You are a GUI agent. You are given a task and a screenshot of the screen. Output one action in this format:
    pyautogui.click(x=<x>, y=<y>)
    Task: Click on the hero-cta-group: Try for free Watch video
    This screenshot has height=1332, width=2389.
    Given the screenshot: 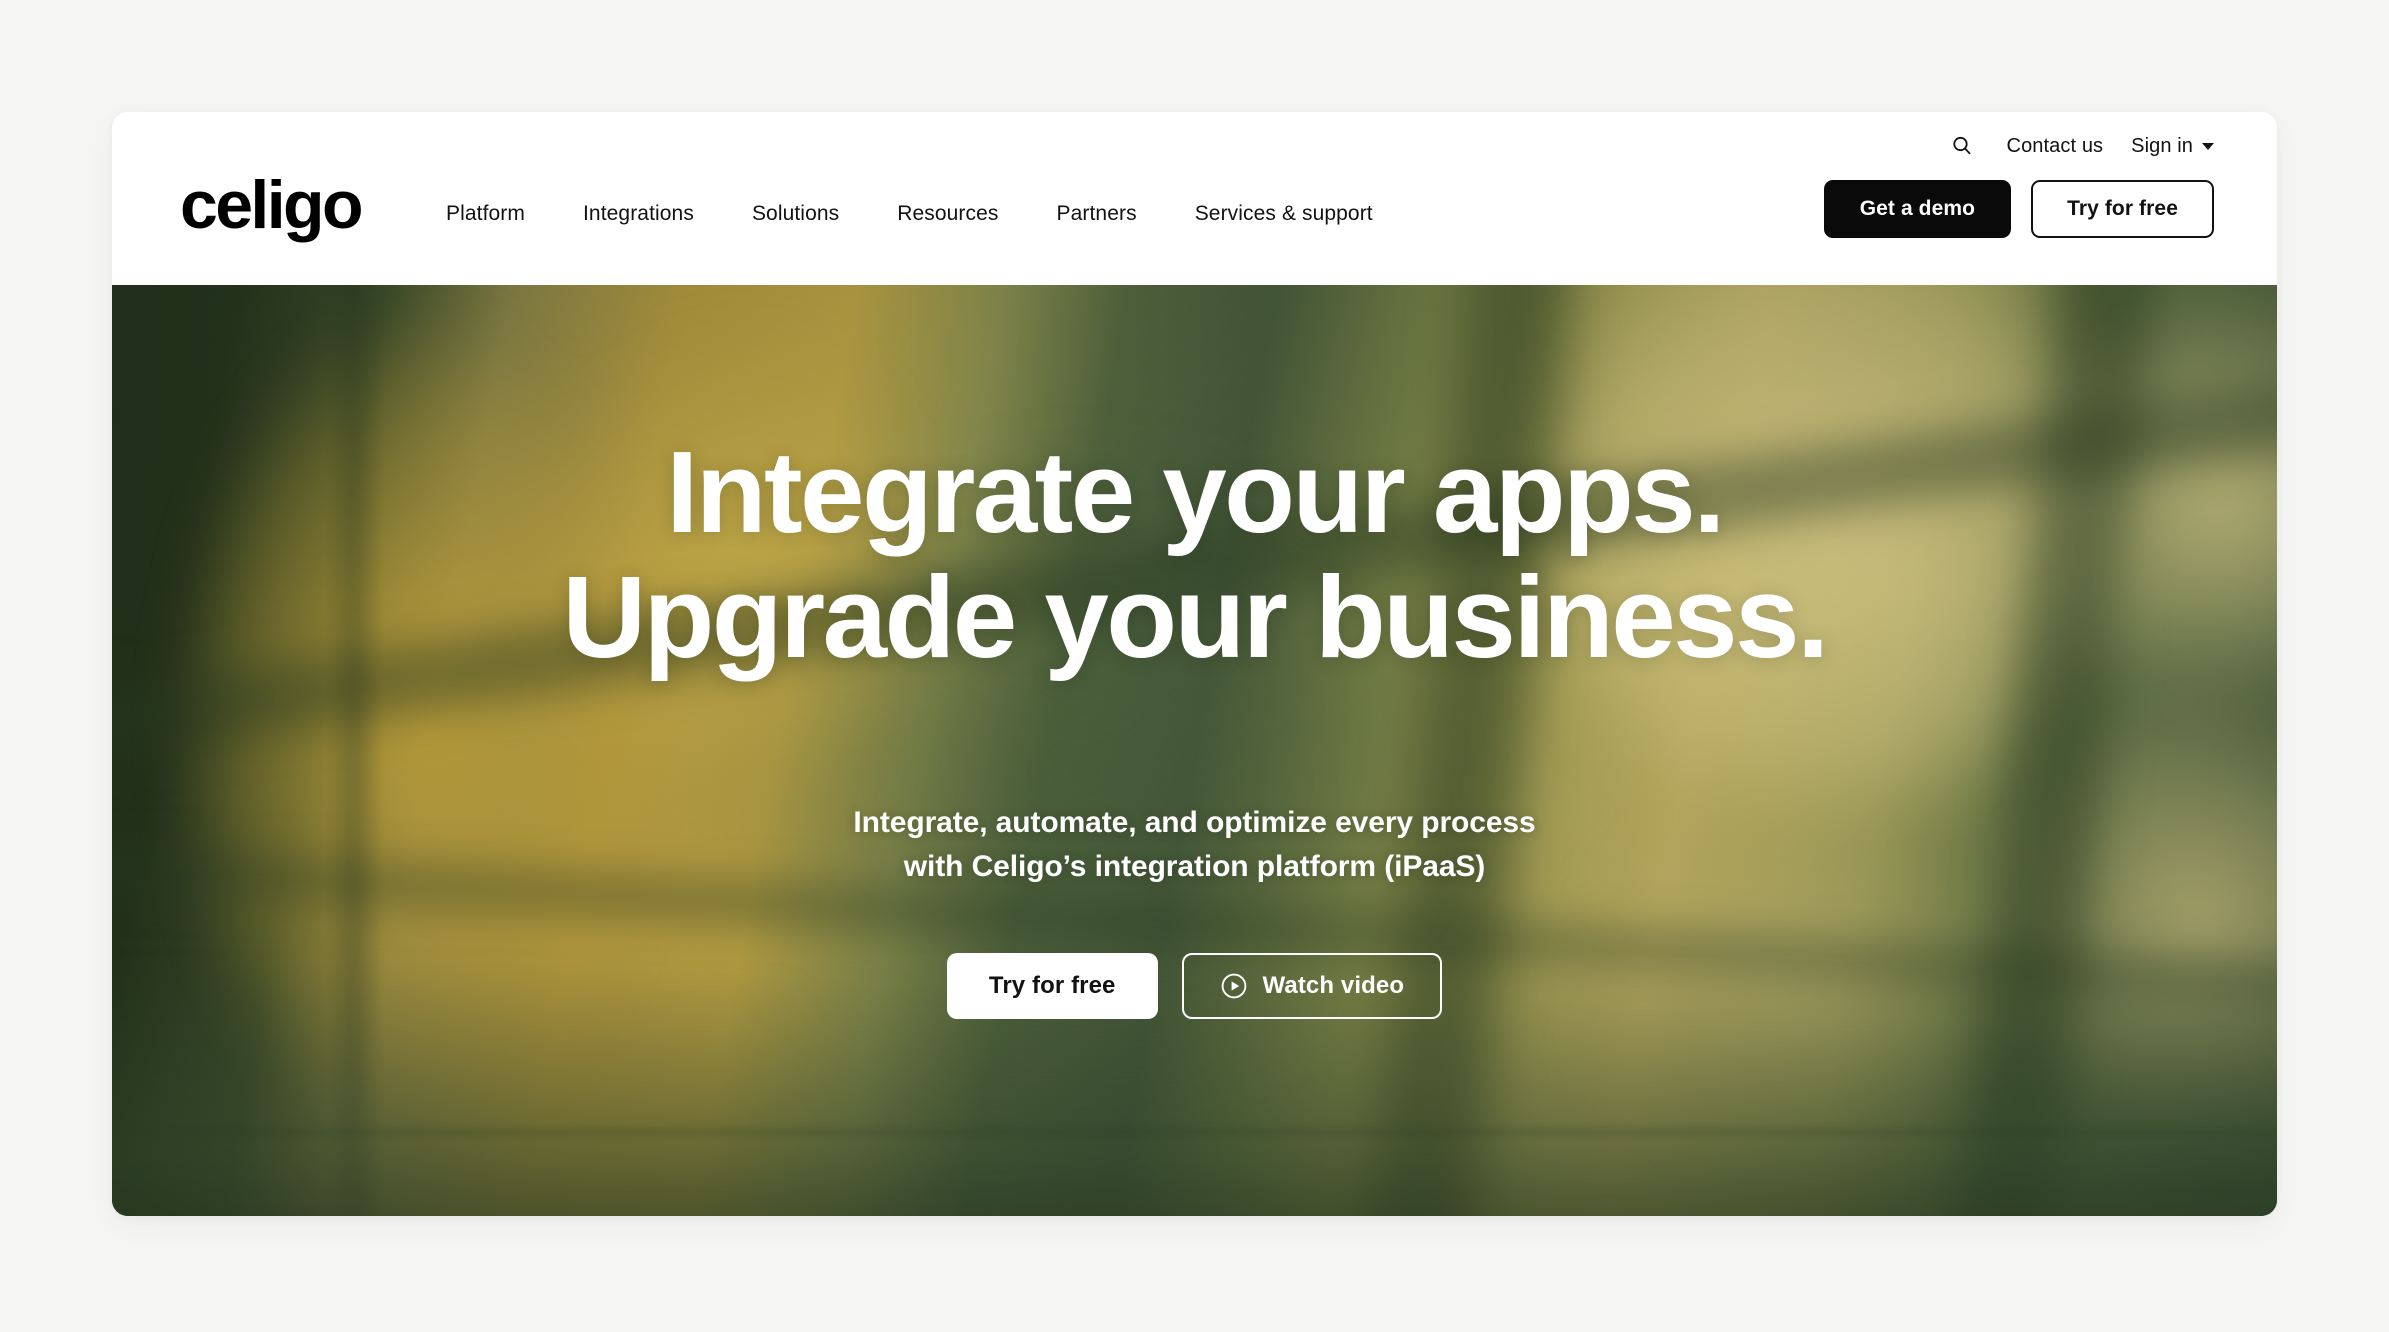 What is the action you would take?
    pyautogui.click(x=1194, y=986)
    